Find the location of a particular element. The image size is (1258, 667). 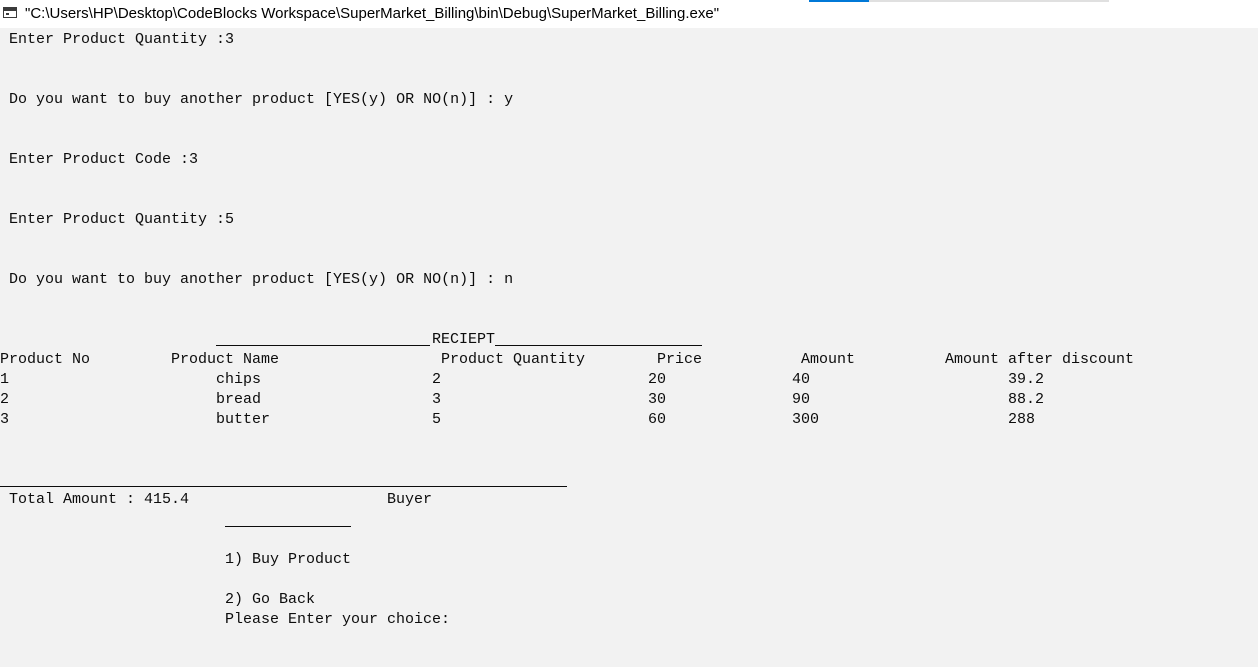

header-amount: Amount is located at coordinates (828, 359).